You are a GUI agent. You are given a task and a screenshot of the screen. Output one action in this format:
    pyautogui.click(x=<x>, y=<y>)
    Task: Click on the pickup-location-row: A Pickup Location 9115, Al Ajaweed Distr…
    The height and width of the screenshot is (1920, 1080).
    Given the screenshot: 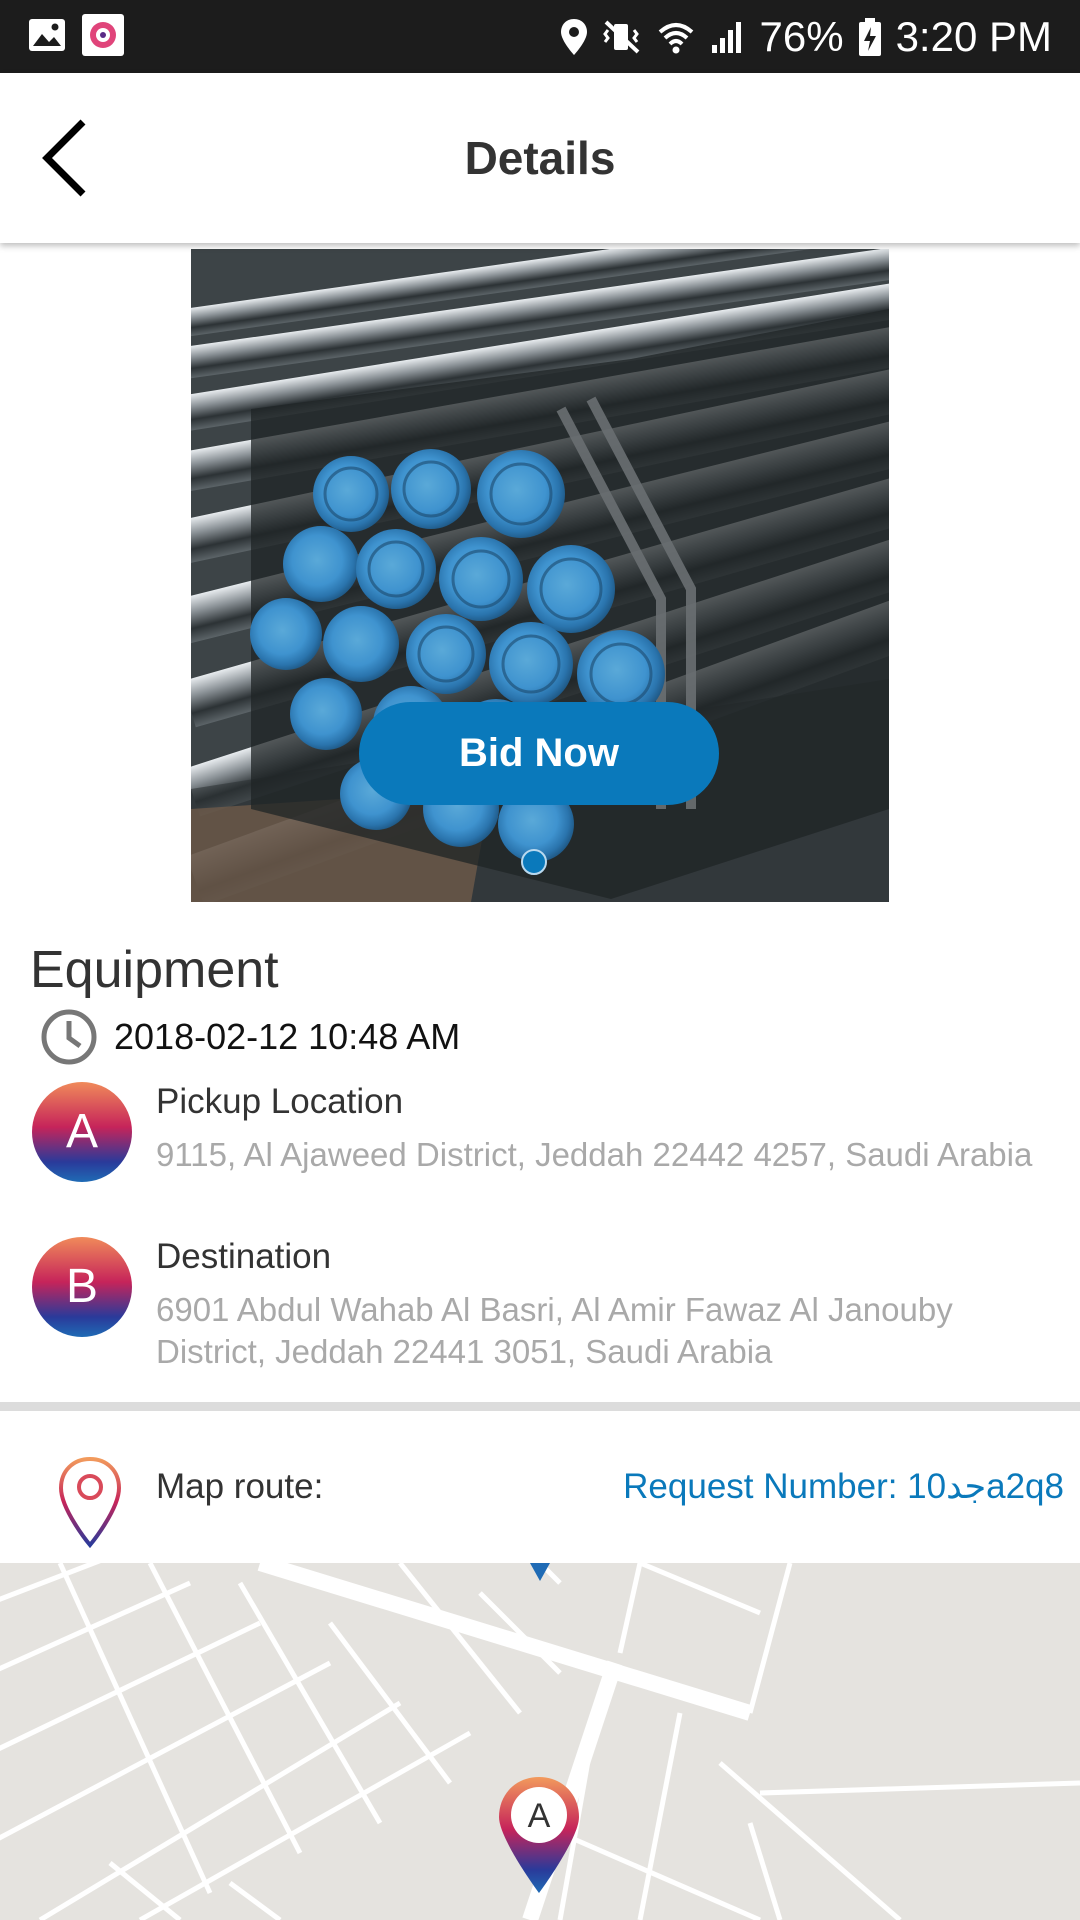 What is the action you would take?
    pyautogui.click(x=547, y=1152)
    